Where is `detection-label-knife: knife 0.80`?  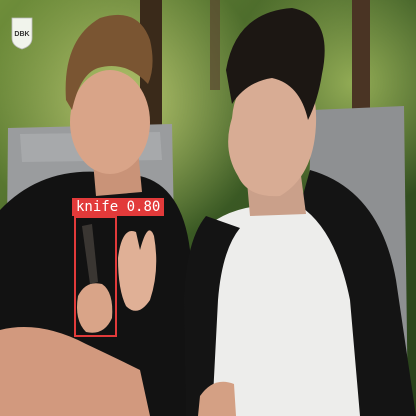
detection-label-knife: knife 0.80 is located at coordinates (118, 207).